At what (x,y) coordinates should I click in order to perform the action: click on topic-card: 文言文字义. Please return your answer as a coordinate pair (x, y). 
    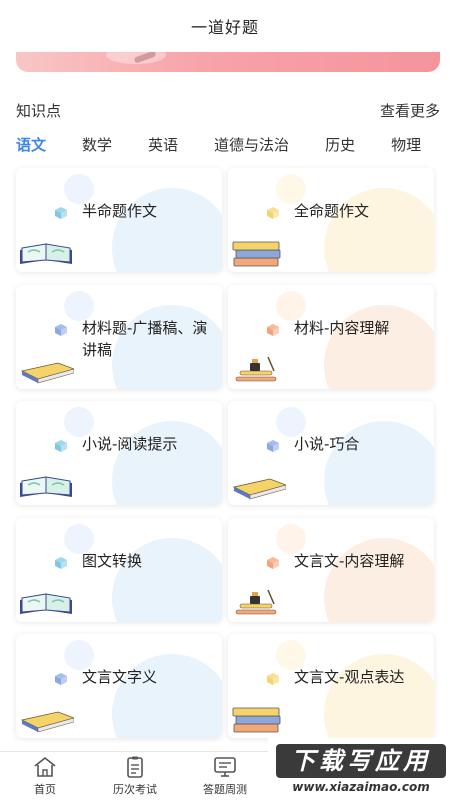
    Looking at the image, I should click on (119, 686).